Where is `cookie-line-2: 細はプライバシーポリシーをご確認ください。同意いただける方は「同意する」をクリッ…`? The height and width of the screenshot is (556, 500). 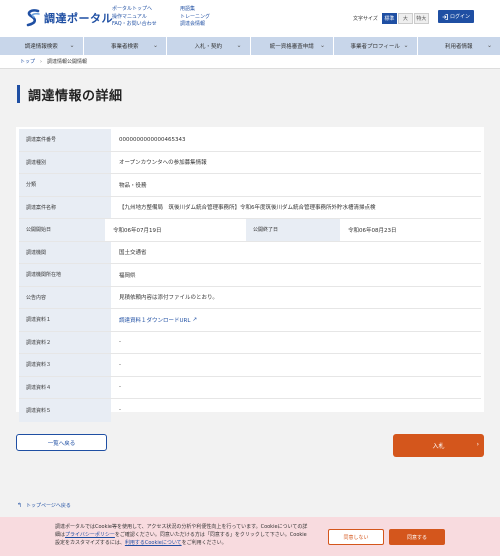 cookie-line-2: 細はプライバシーポリシーをご確認ください。同意いただける方は「同意する」をクリッ… is located at coordinates (185, 535).